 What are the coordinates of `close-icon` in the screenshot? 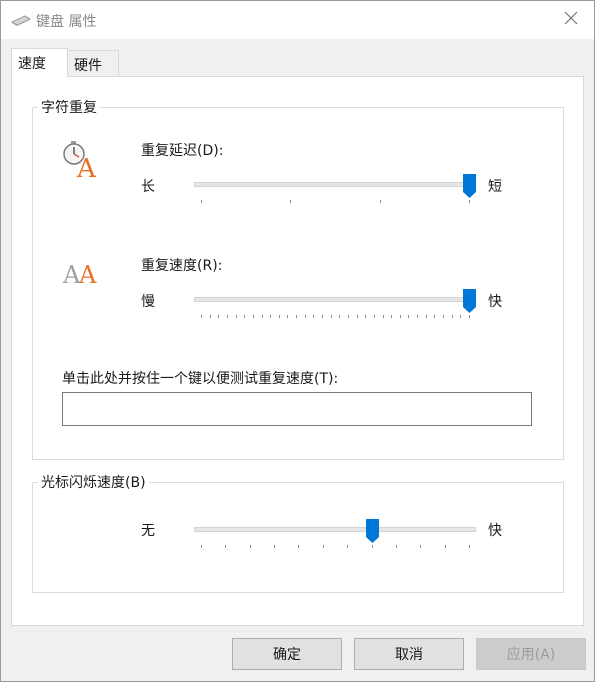 It's located at (571, 20).